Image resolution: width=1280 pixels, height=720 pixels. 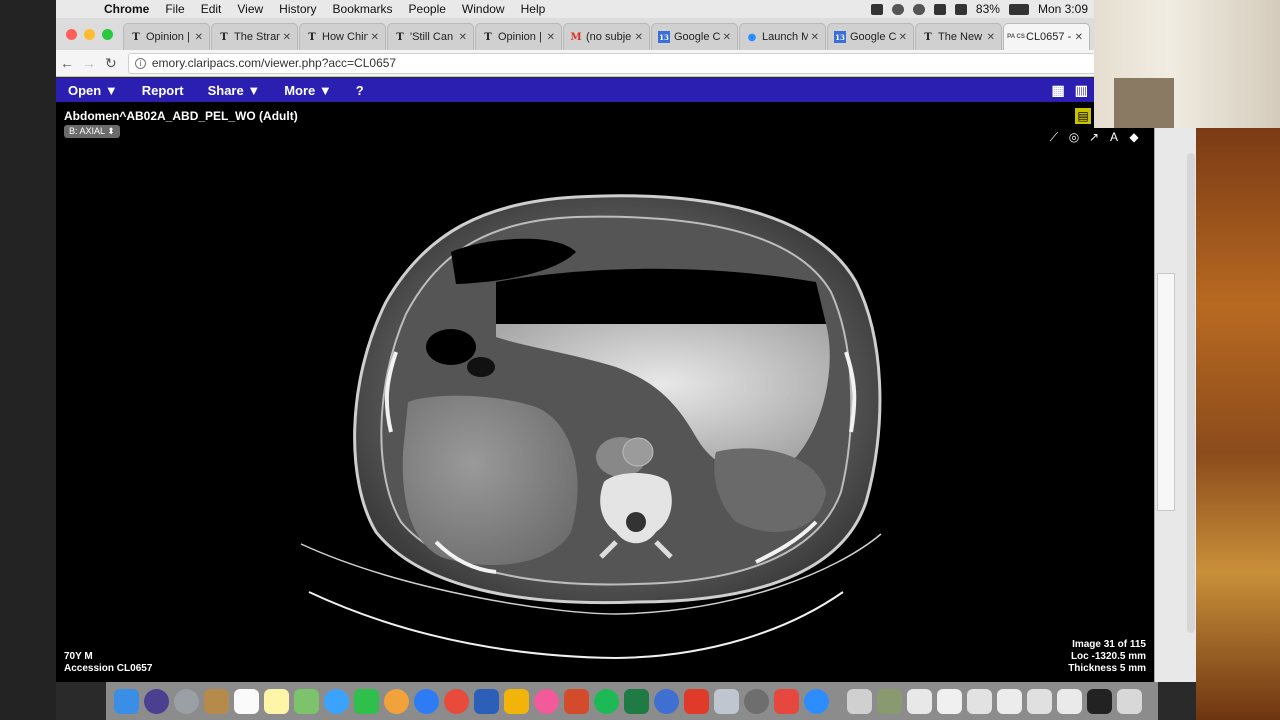 What do you see at coordinates (336, 701) in the screenshot?
I see `messages-icon` at bounding box center [336, 701].